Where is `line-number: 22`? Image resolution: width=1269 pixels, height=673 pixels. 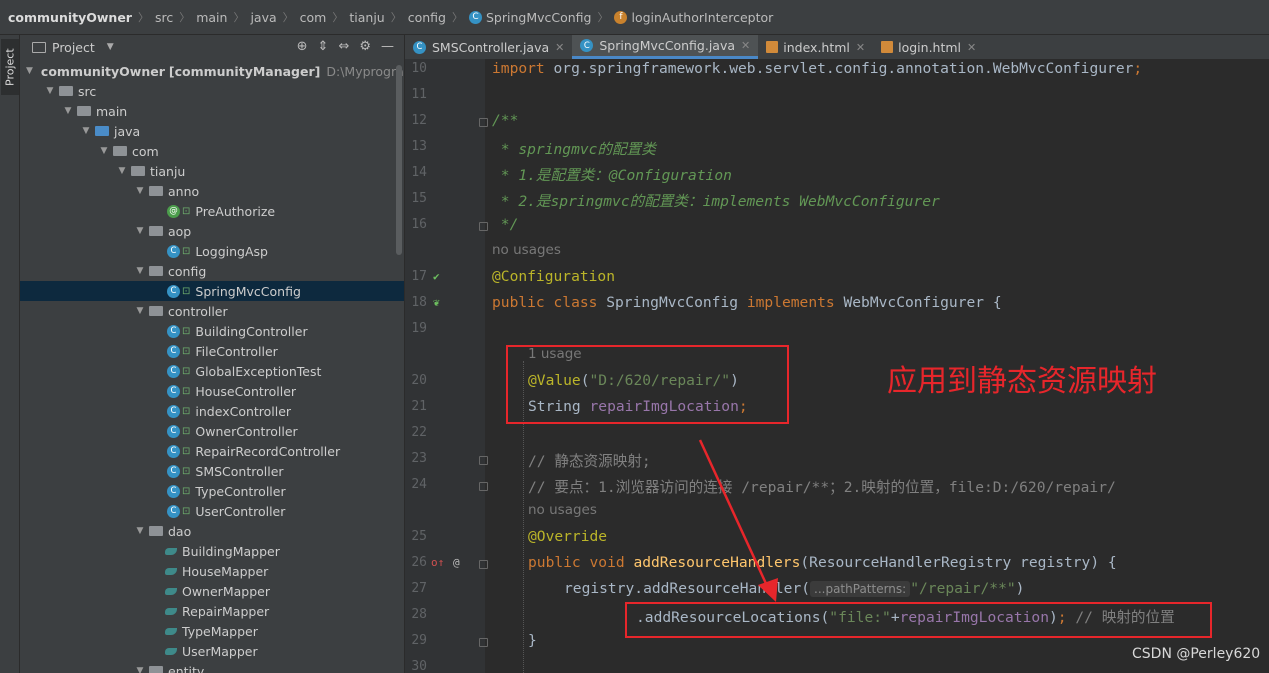 line-number: 22 is located at coordinates (419, 432).